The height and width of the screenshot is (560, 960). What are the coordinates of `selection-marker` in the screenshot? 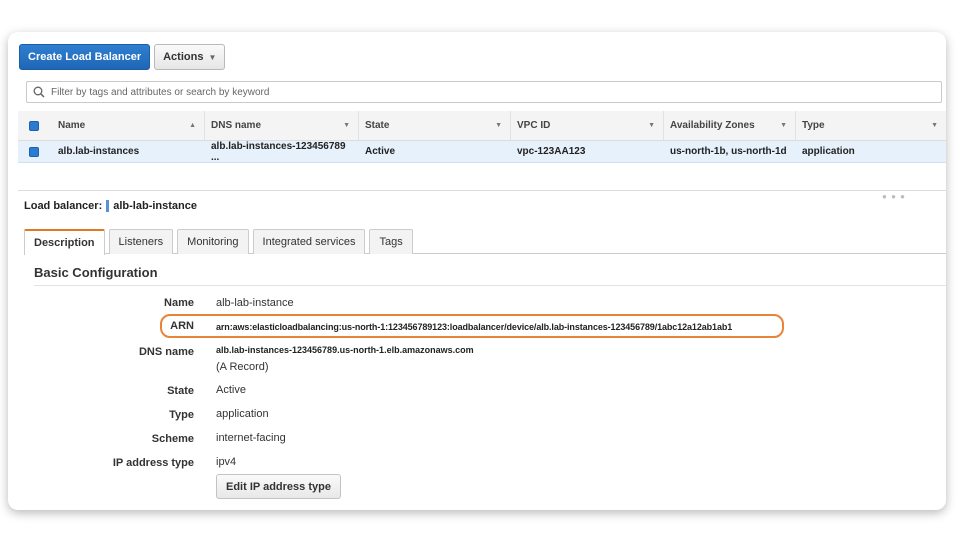 It's located at (108, 206).